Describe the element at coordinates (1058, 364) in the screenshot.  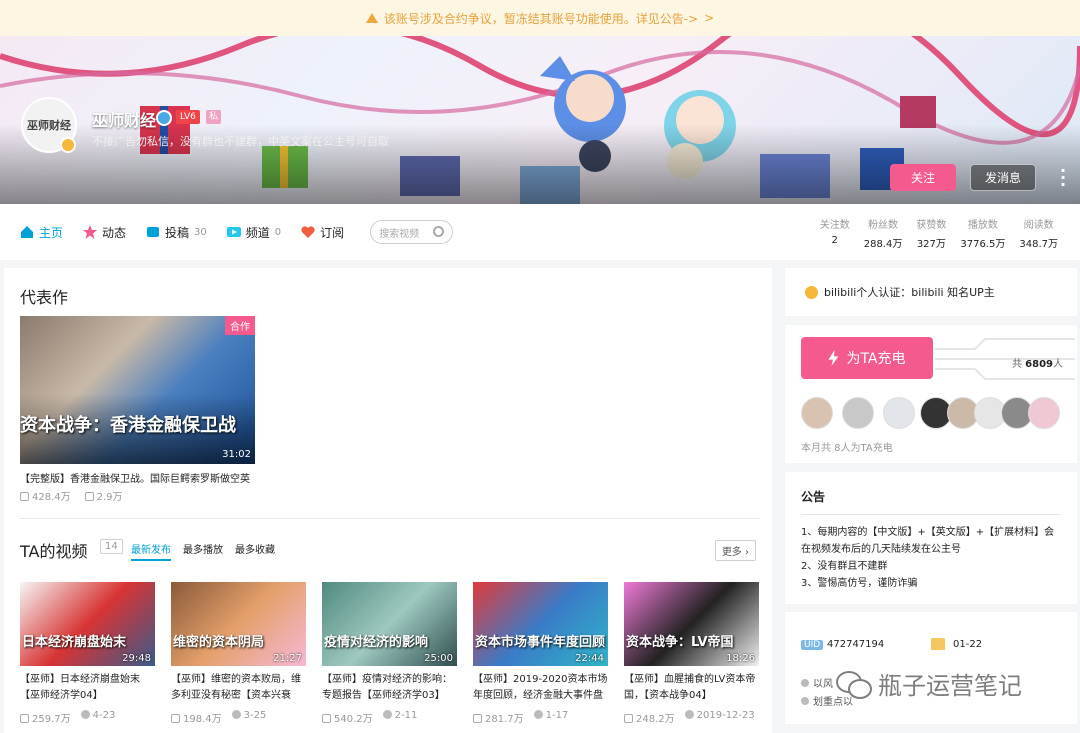
I see `charge-total-suffix: 人` at that location.